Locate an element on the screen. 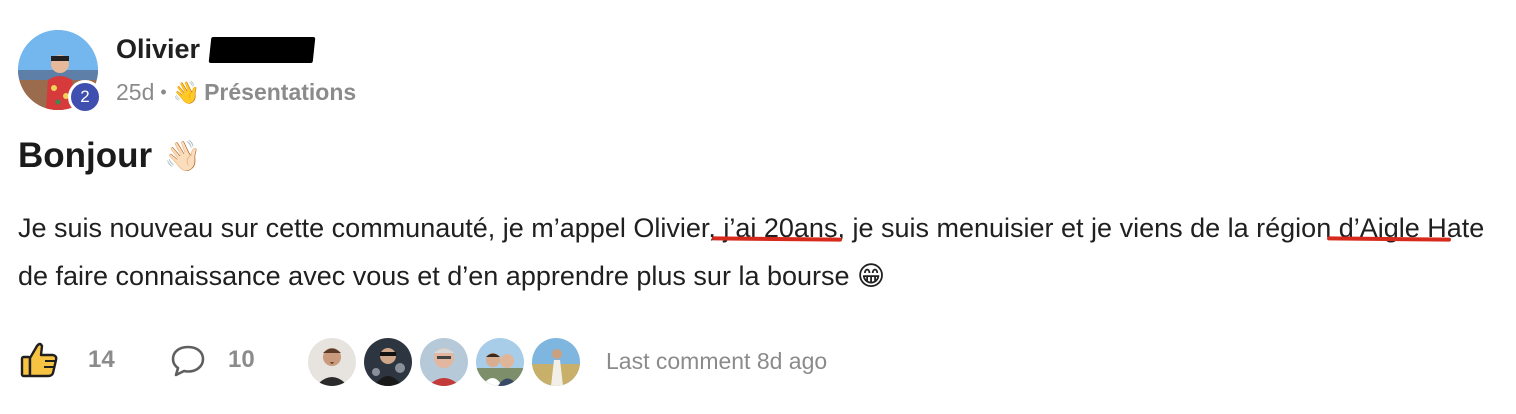 This screenshot has width=1516, height=414. grinning-face-icon: 😁 is located at coordinates (871, 276).